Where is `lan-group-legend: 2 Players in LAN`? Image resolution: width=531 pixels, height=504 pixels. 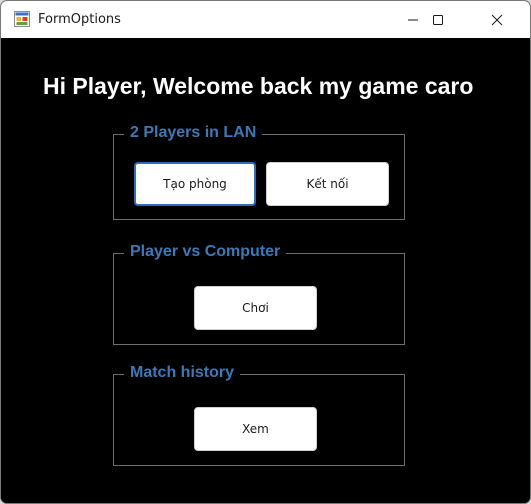 lan-group-legend: 2 Players in LAN is located at coordinates (193, 133).